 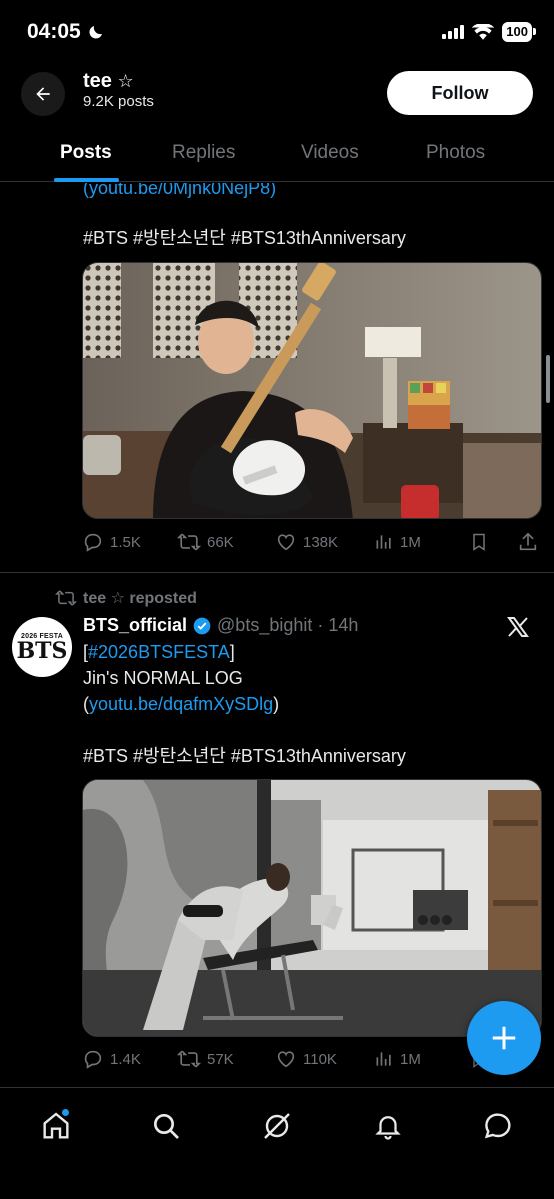 I want to click on verified-icon, so click(x=202, y=625).